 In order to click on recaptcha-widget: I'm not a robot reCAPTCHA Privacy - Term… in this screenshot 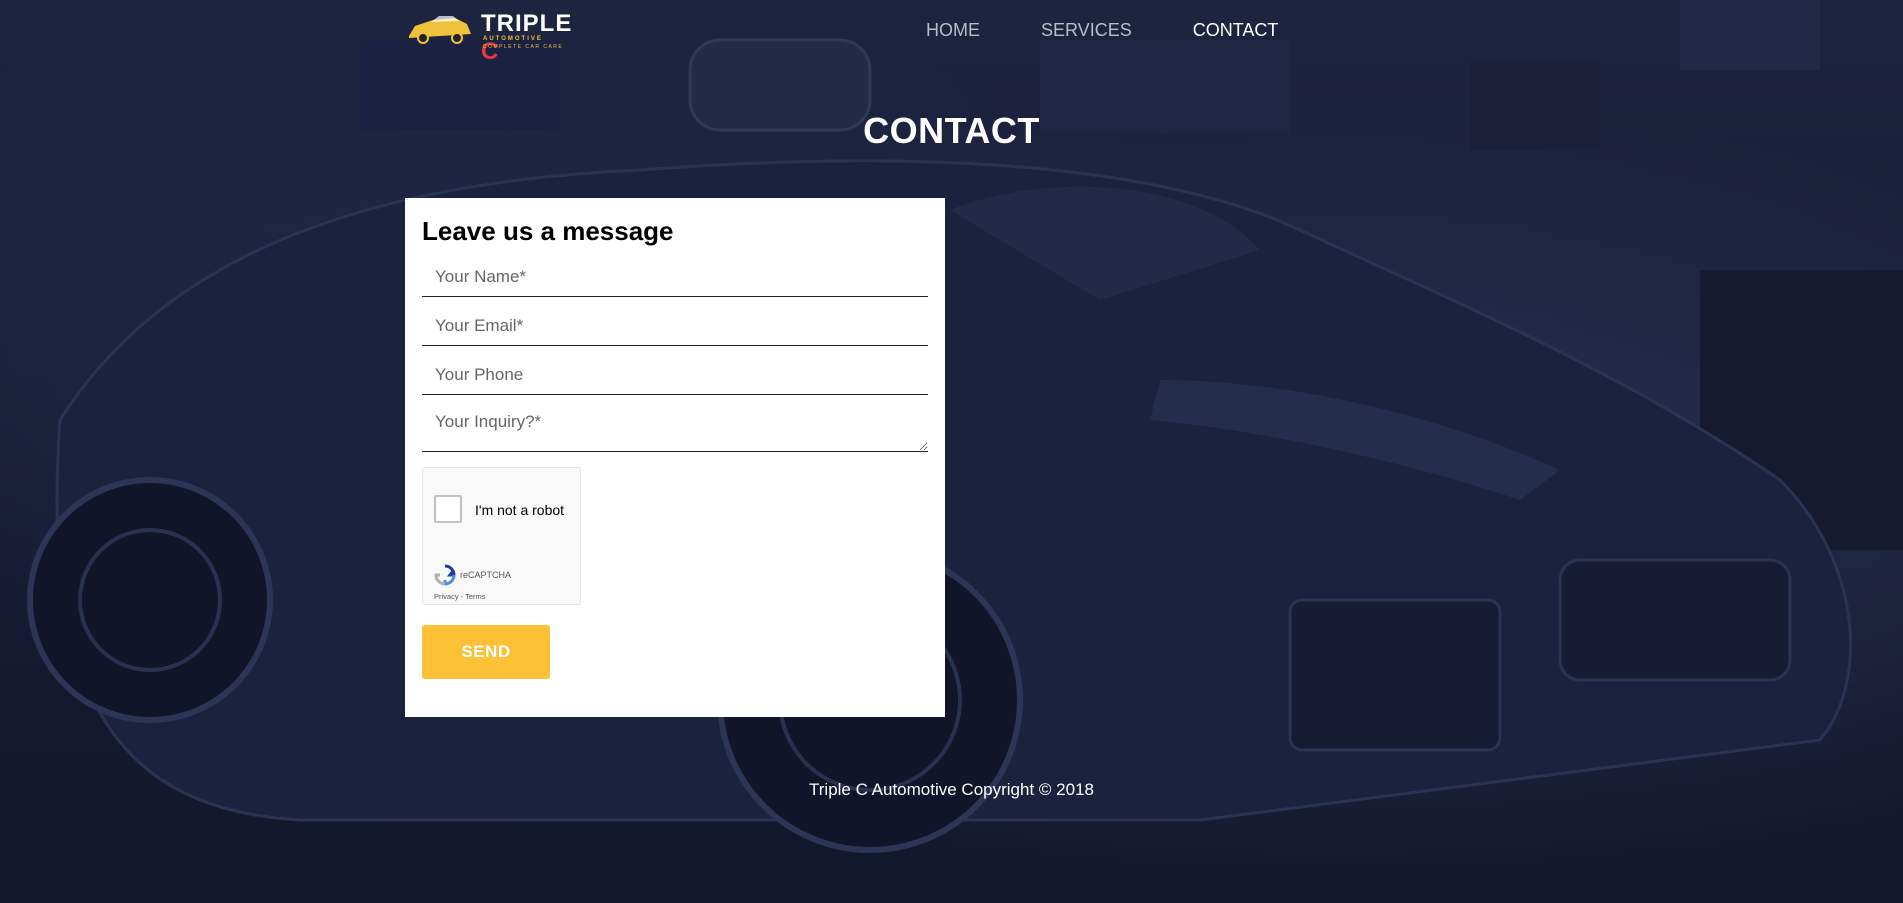, I will do `click(501, 536)`.